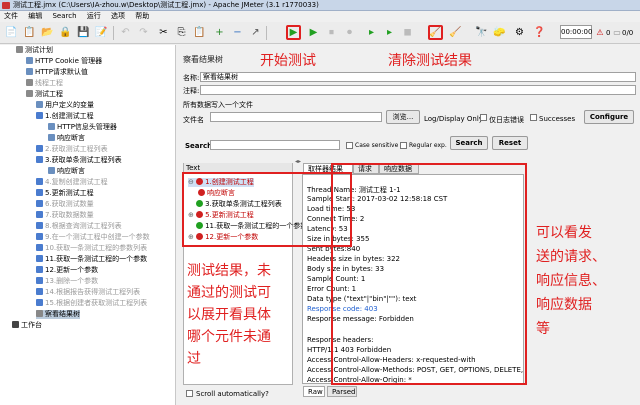  What do you see at coordinates (65, 105) in the screenshot?
I see `tree-node-user-variables: 用户定义的变量` at bounding box center [65, 105].